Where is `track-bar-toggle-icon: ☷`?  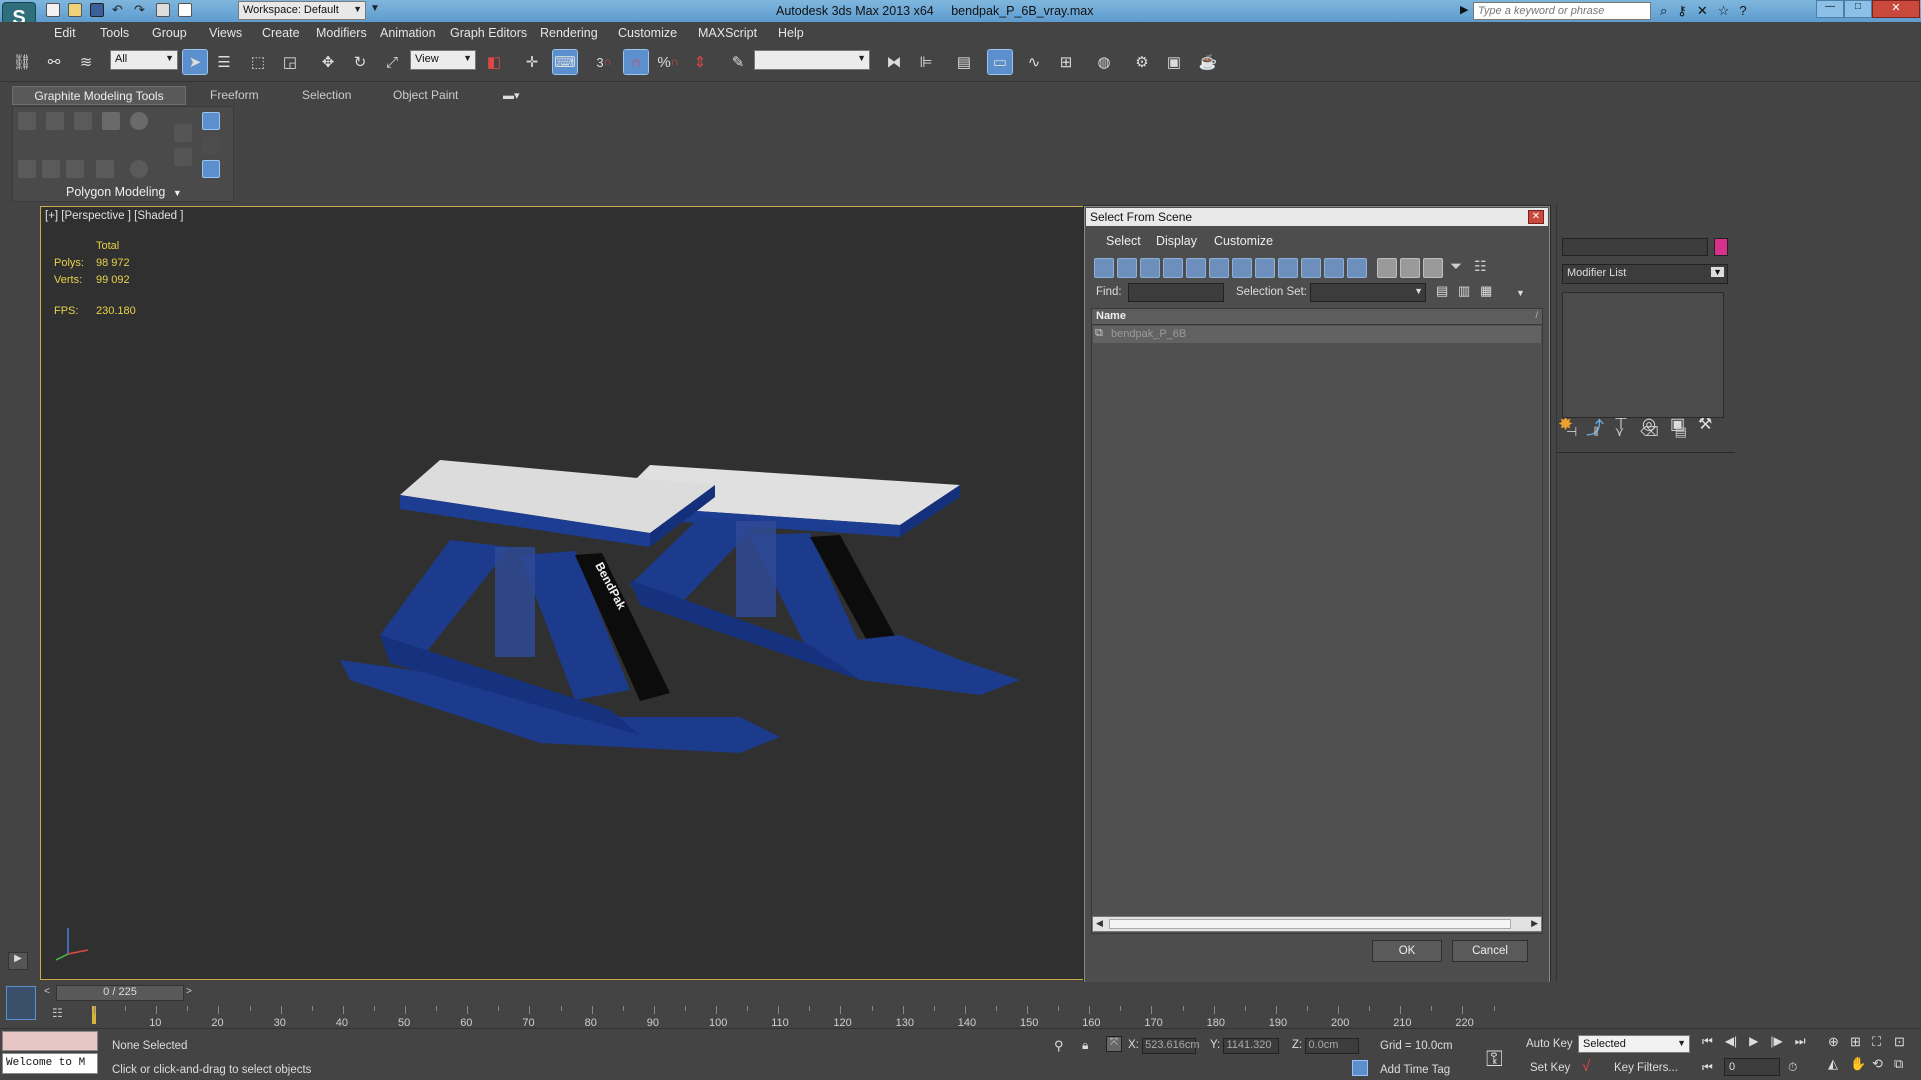
track-bar-toggle-icon: ☷ is located at coordinates (61, 1014).